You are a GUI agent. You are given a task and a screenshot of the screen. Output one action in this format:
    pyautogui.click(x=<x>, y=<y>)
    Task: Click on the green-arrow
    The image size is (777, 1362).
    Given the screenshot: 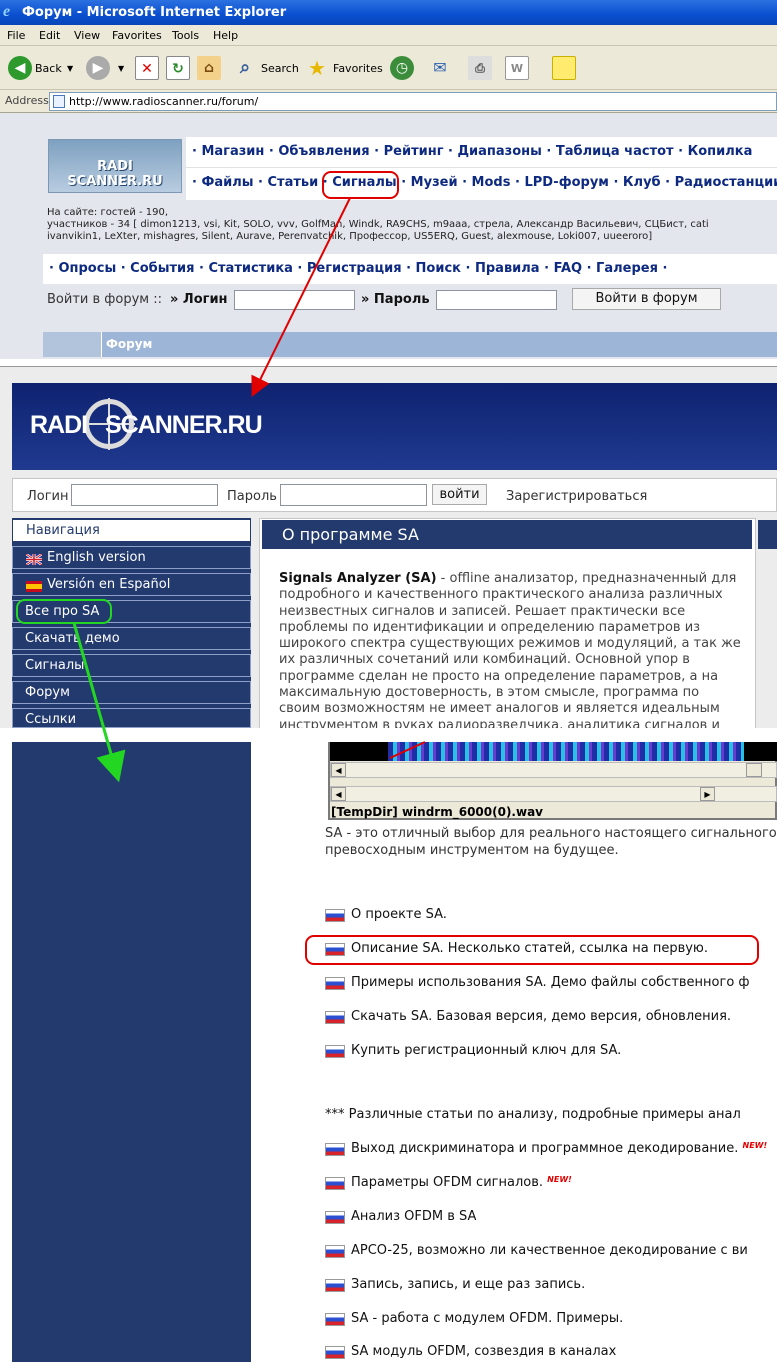 What is the action you would take?
    pyautogui.click(x=99, y=702)
    